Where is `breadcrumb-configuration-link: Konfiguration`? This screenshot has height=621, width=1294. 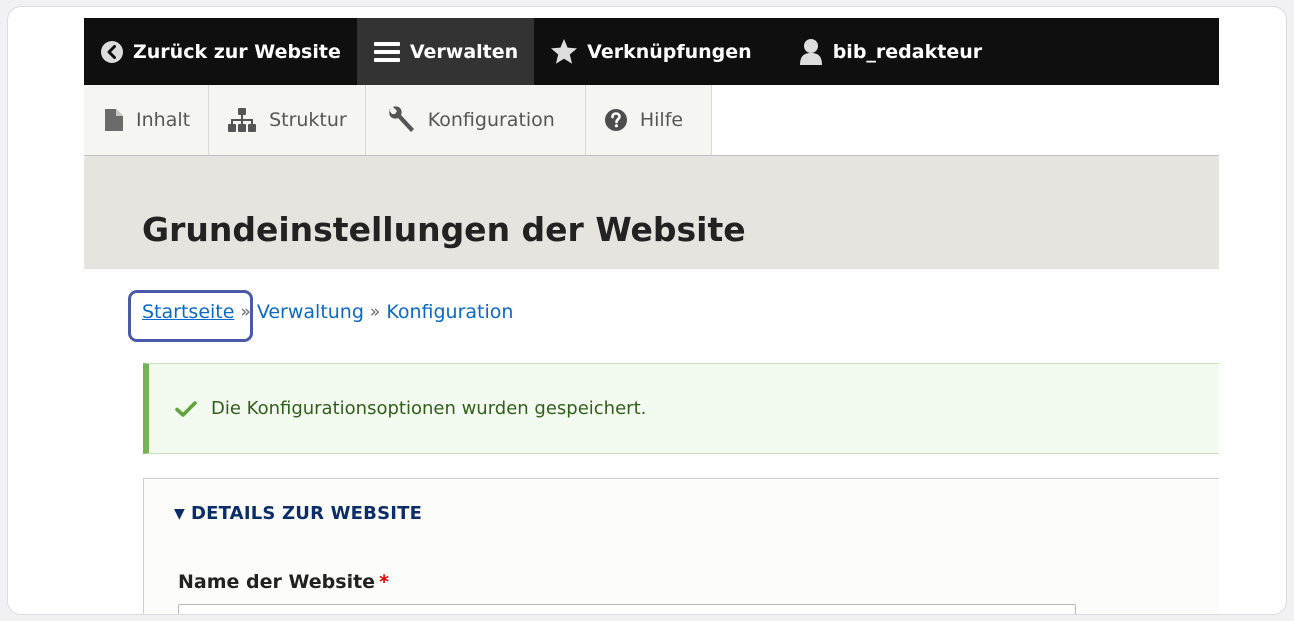 breadcrumb-configuration-link: Konfiguration is located at coordinates (449, 312).